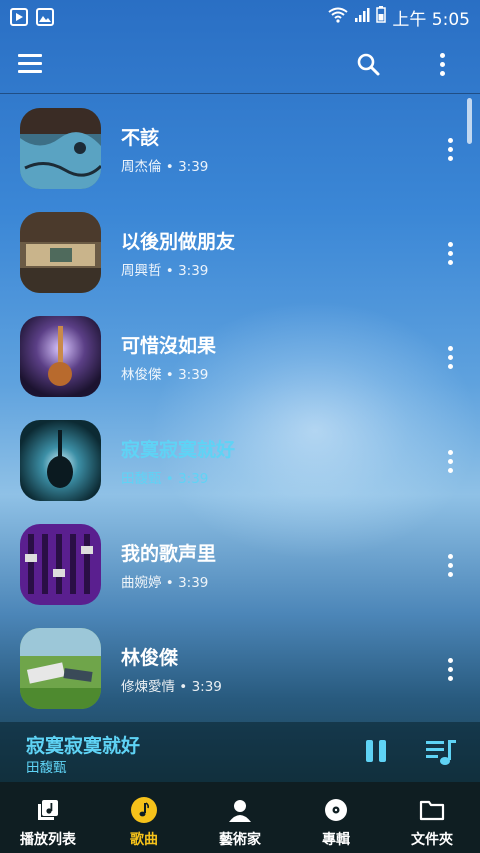 The image size is (480, 853). I want to click on song-subtitle: 林俊傑 • 3:39, so click(165, 375).